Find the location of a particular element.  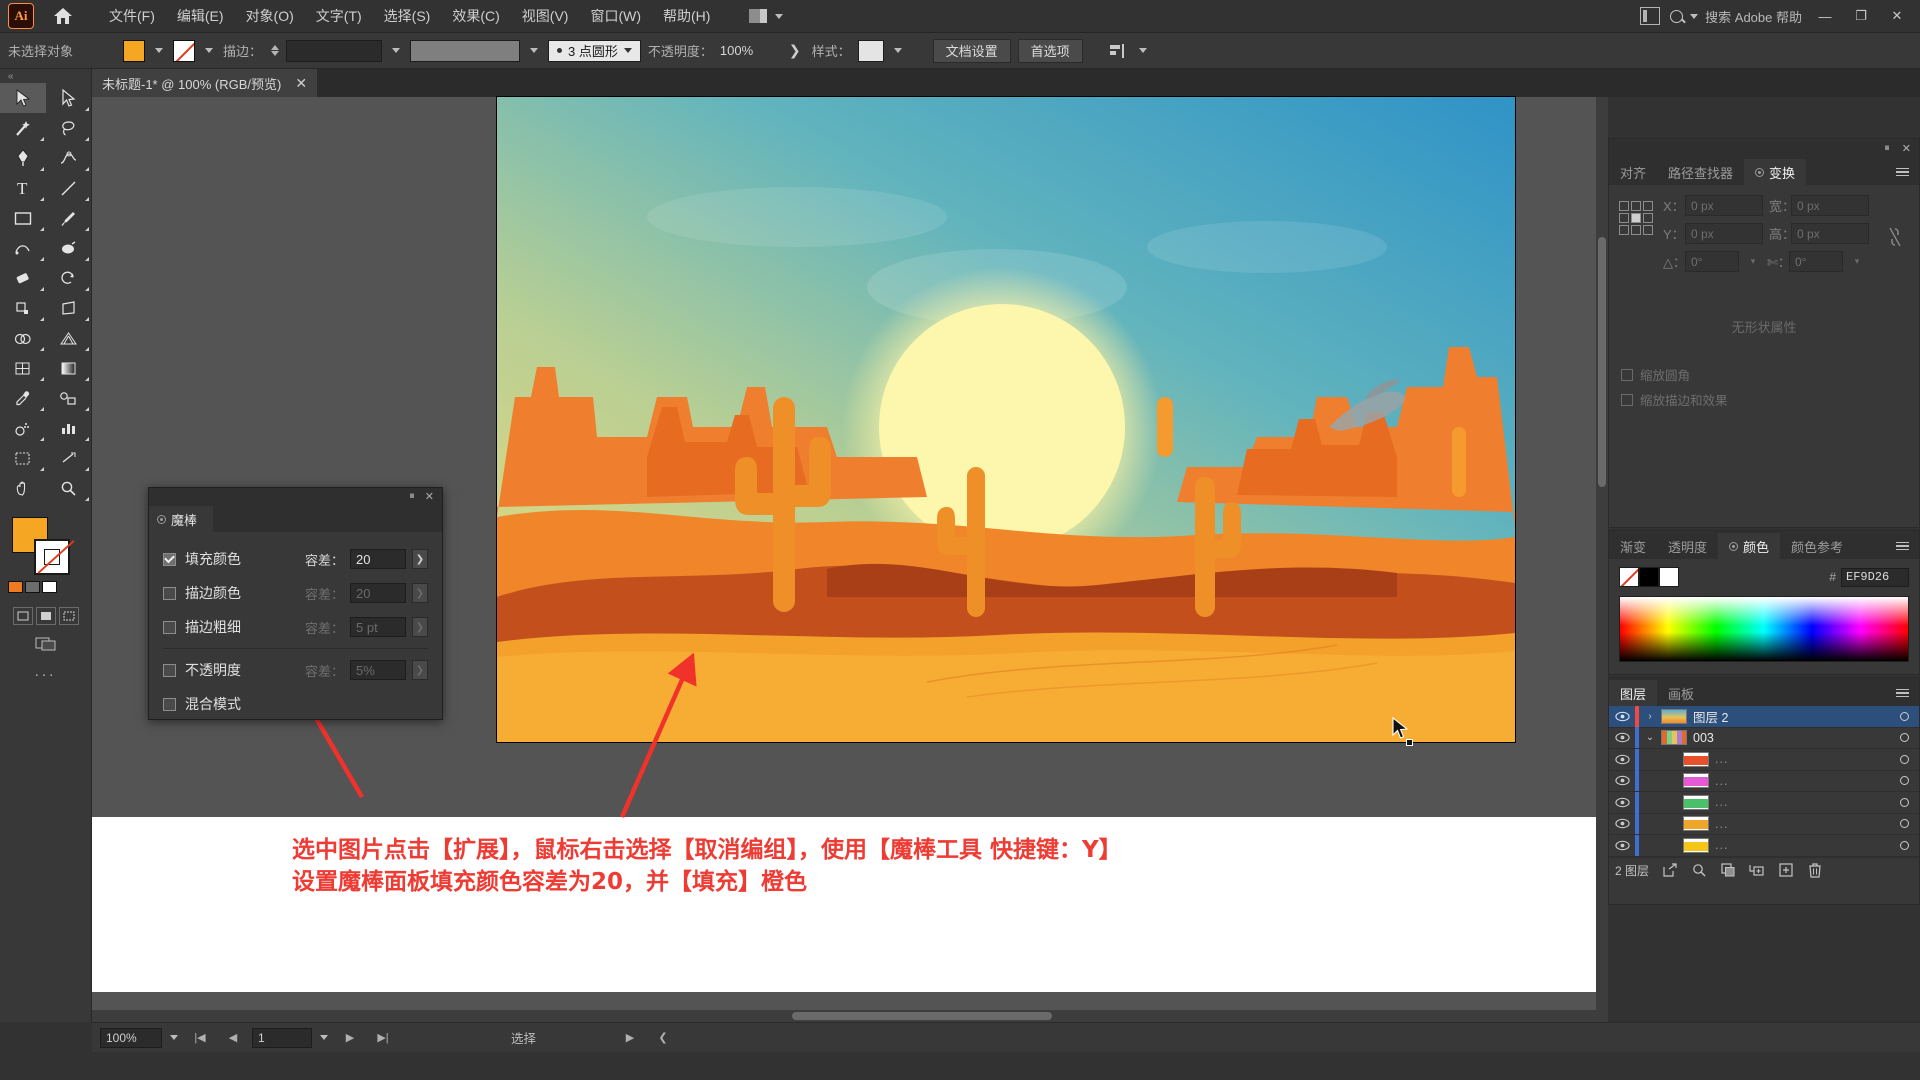

eyedropper-tool is located at coordinates (23, 398).